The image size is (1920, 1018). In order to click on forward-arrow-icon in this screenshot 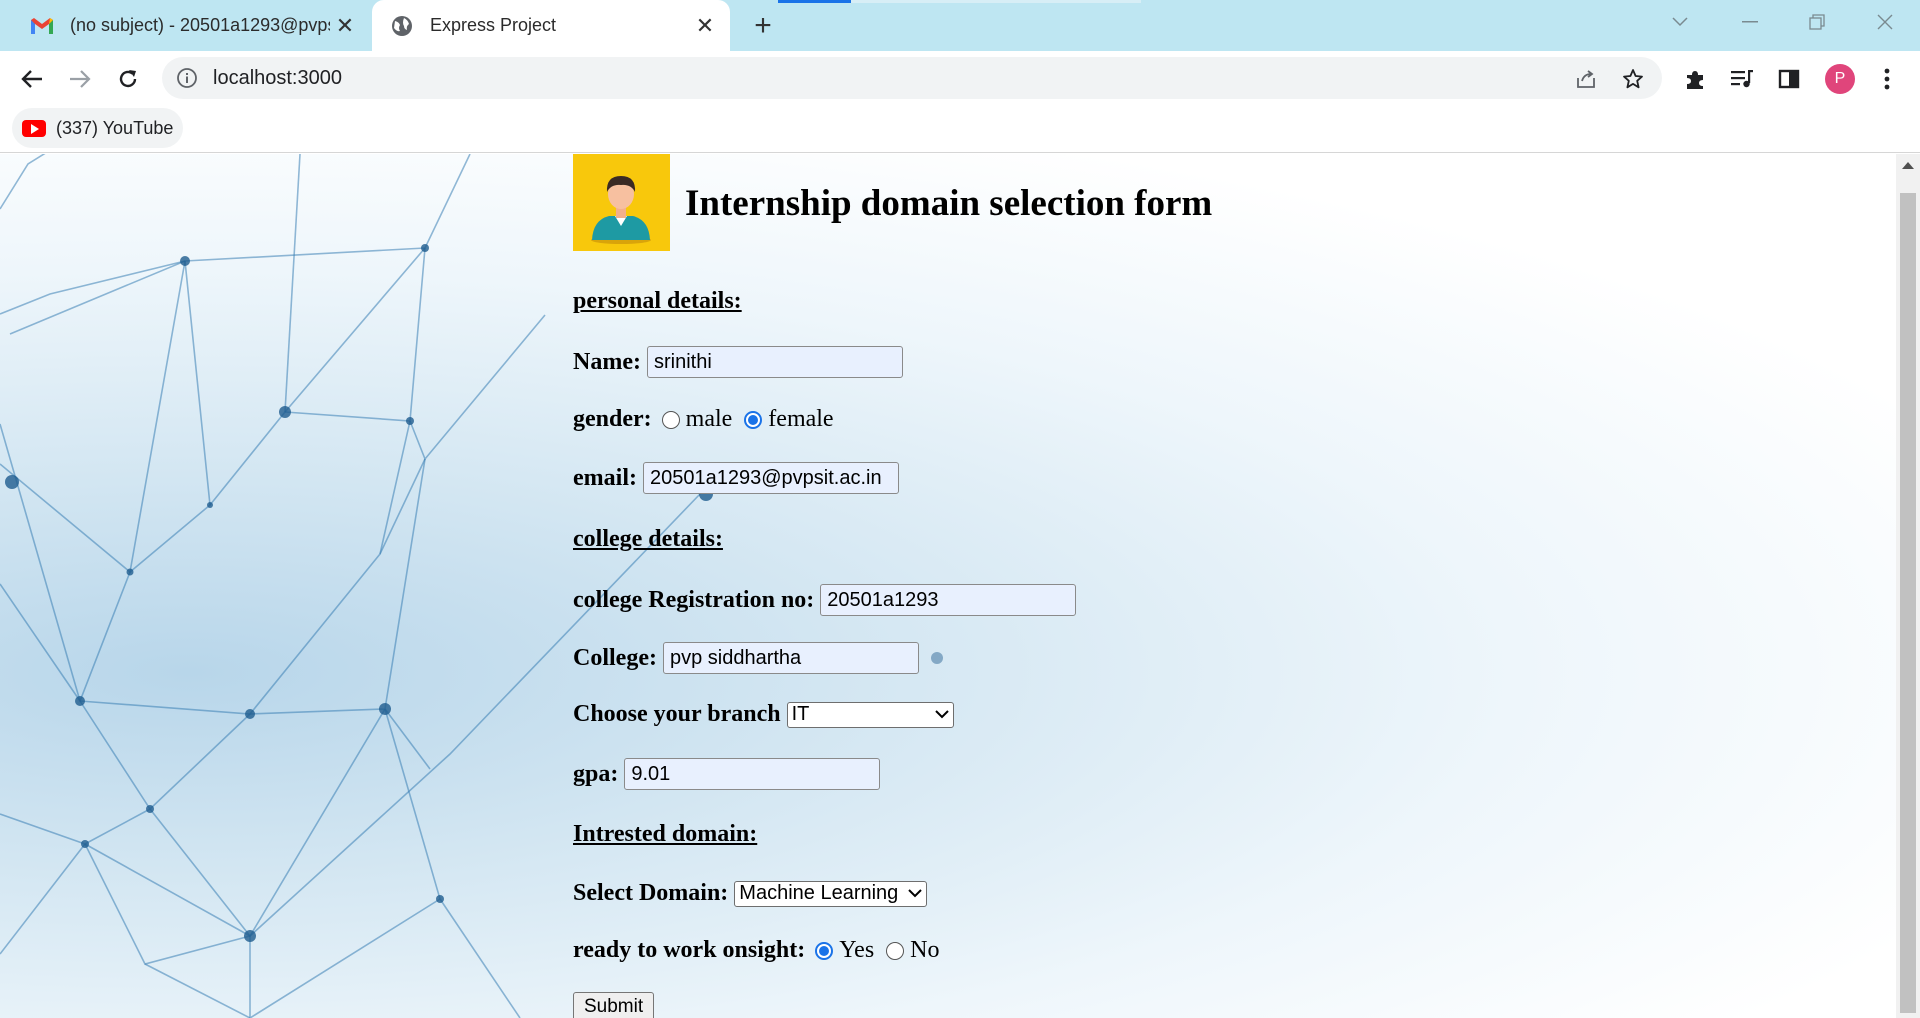, I will do `click(80, 79)`.